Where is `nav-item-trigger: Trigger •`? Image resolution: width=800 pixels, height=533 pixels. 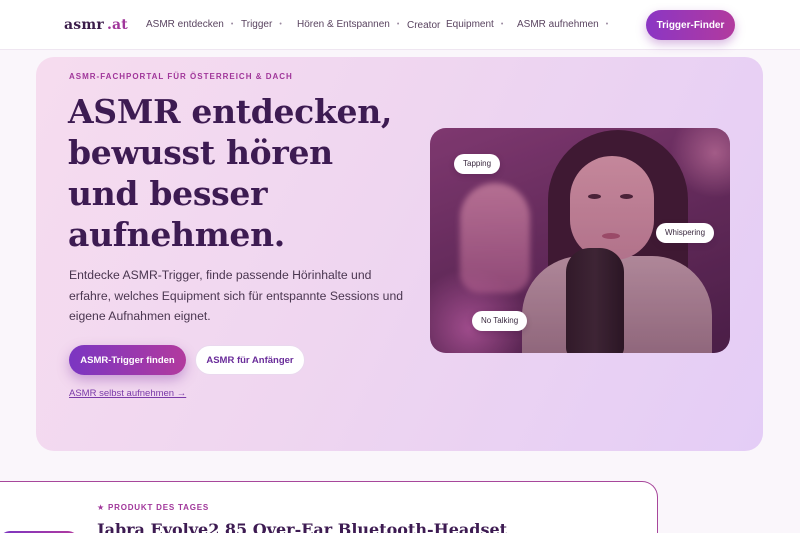
nav-item-trigger: Trigger • is located at coordinates (261, 24).